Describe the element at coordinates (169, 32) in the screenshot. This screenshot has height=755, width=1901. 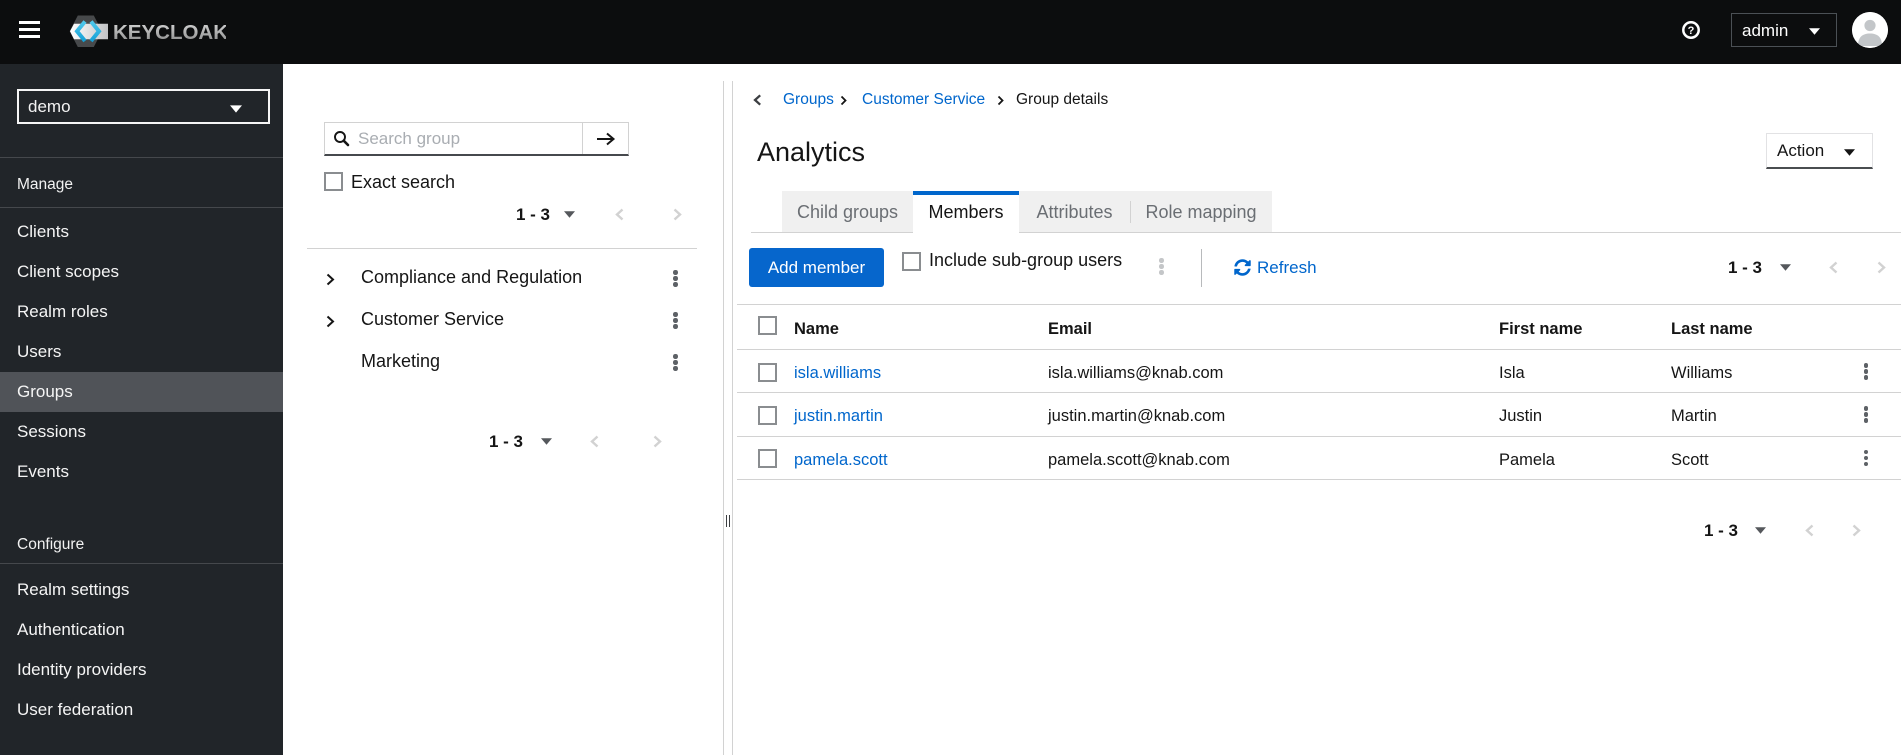
I see `svg-text: KEYCLOAK` at that location.